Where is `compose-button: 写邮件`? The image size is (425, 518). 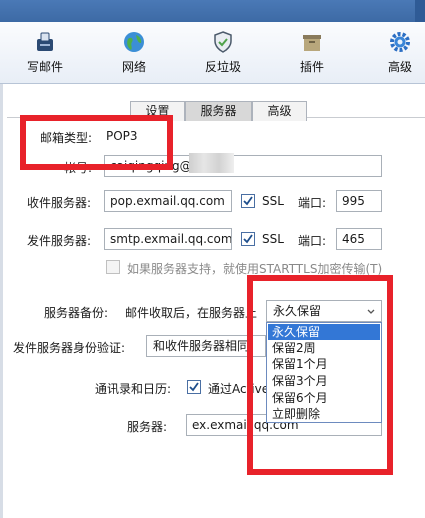
compose-button: 写邮件 is located at coordinates (45, 55).